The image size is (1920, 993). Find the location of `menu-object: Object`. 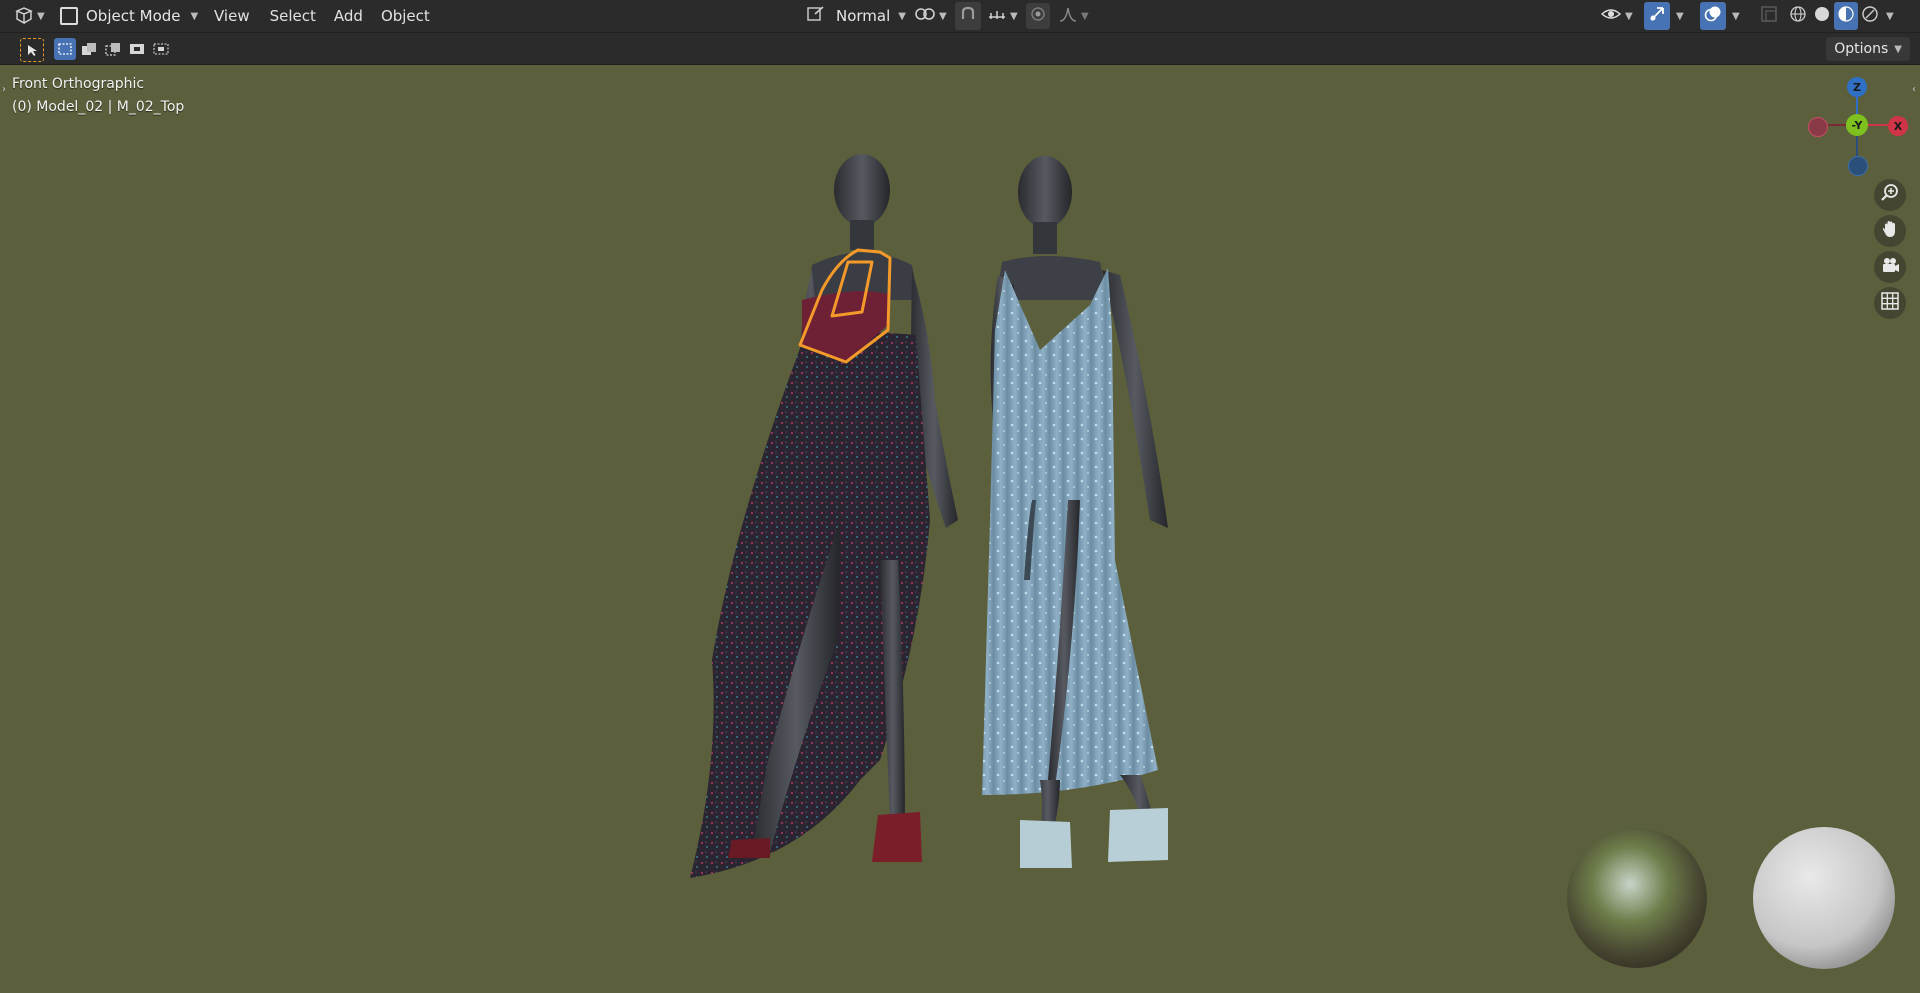

menu-object: Object is located at coordinates (405, 16).